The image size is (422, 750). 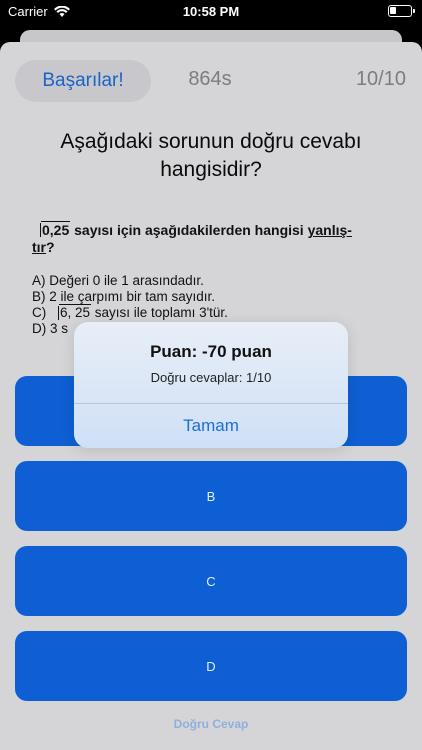 I want to click on question-stem-underlined: yanlış-, so click(x=329, y=230).